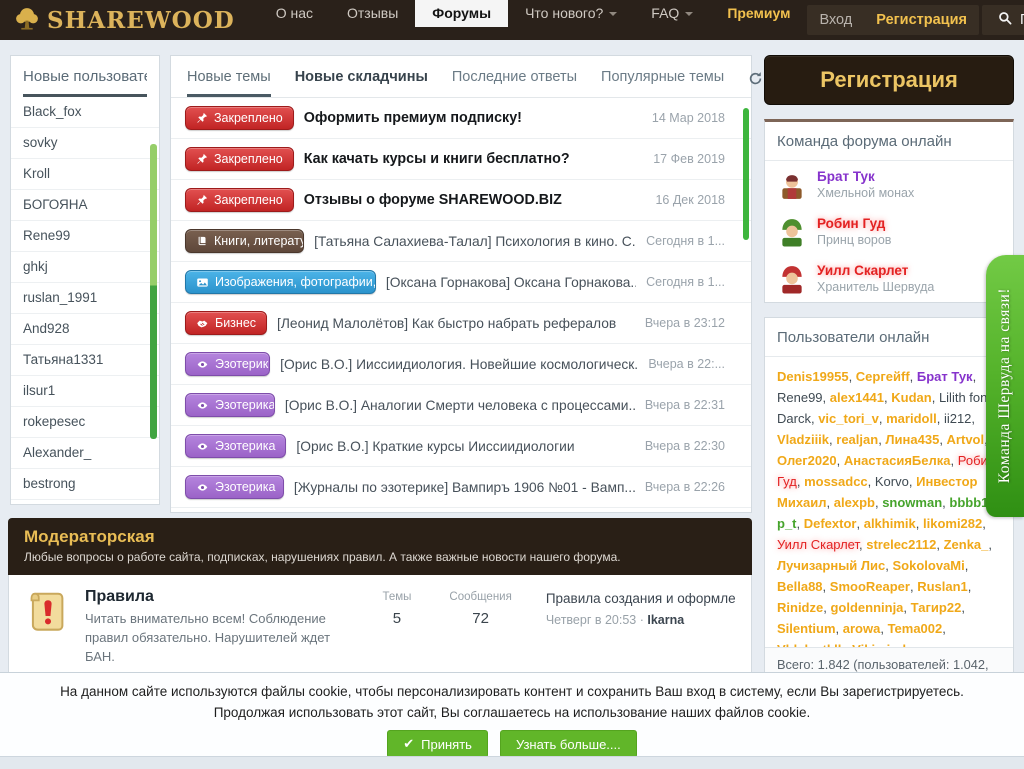 The width and height of the screenshot is (1024, 769). I want to click on online-user: Silentium, so click(806, 628).